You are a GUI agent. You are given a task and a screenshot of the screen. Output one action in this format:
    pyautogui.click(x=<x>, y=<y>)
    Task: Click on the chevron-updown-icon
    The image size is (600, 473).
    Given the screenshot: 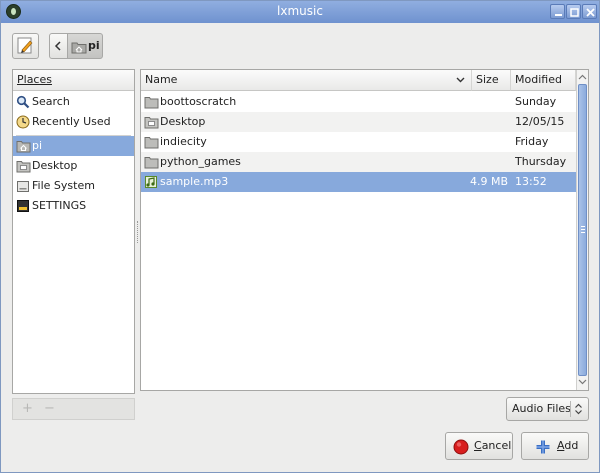 What is the action you would take?
    pyautogui.click(x=578, y=409)
    